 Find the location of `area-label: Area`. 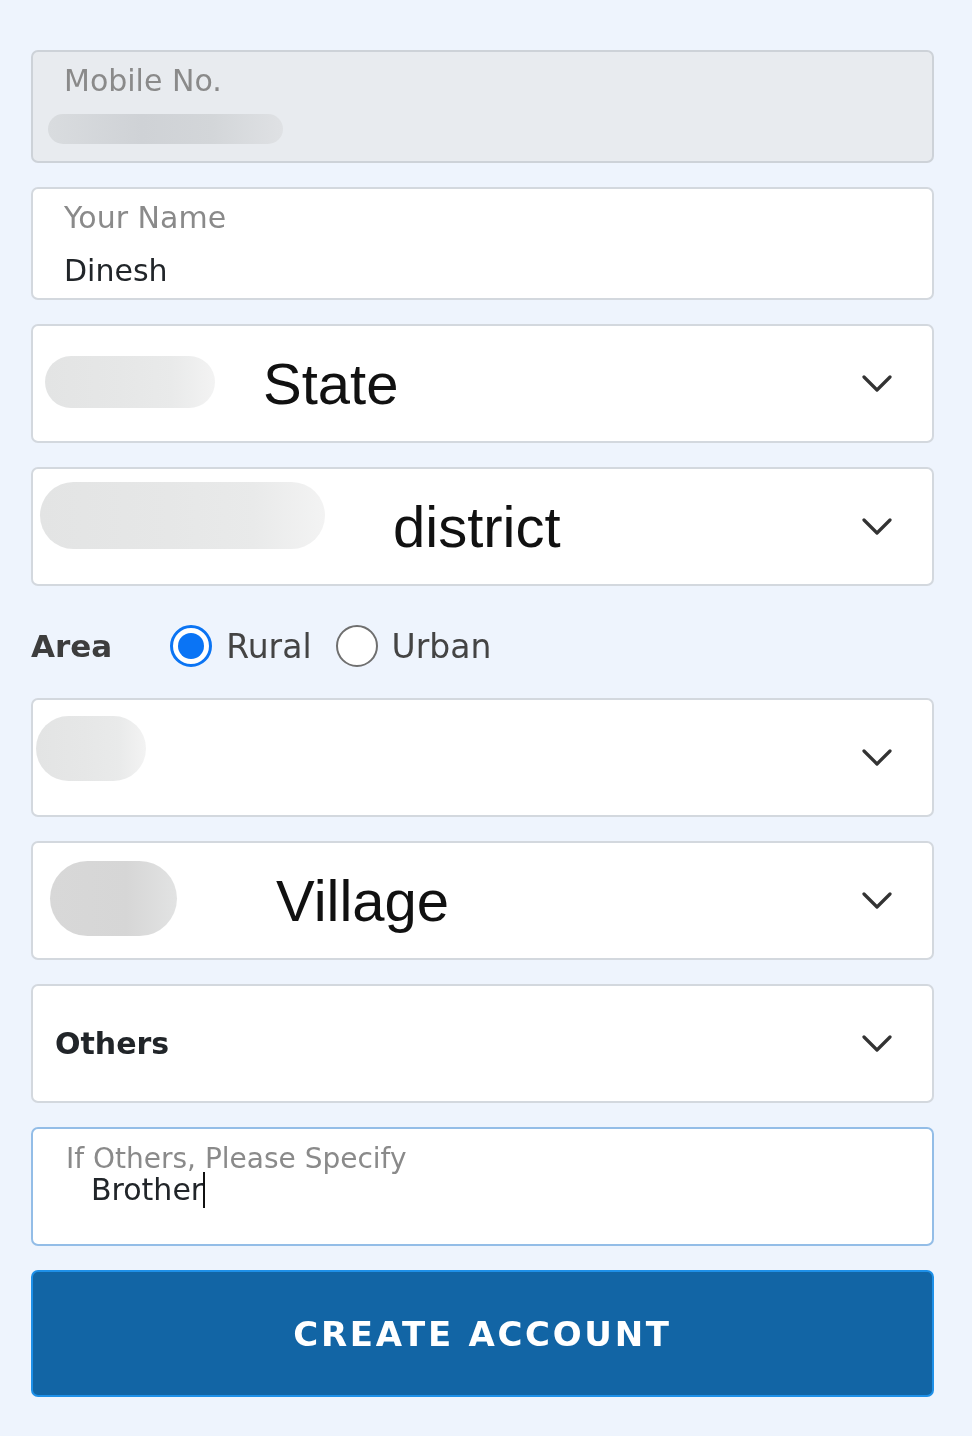

area-label: Area is located at coordinates (72, 646).